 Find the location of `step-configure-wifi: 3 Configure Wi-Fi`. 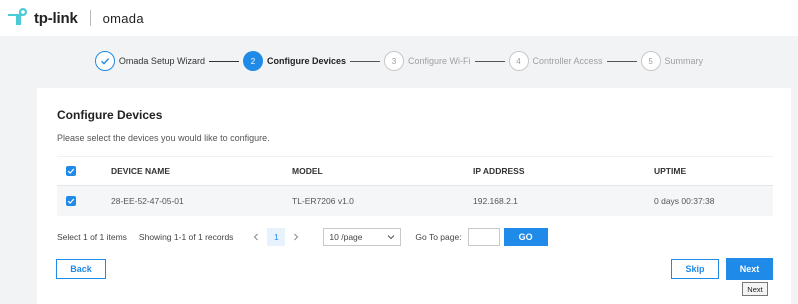

step-configure-wifi: 3 Configure Wi-Fi is located at coordinates (427, 61).